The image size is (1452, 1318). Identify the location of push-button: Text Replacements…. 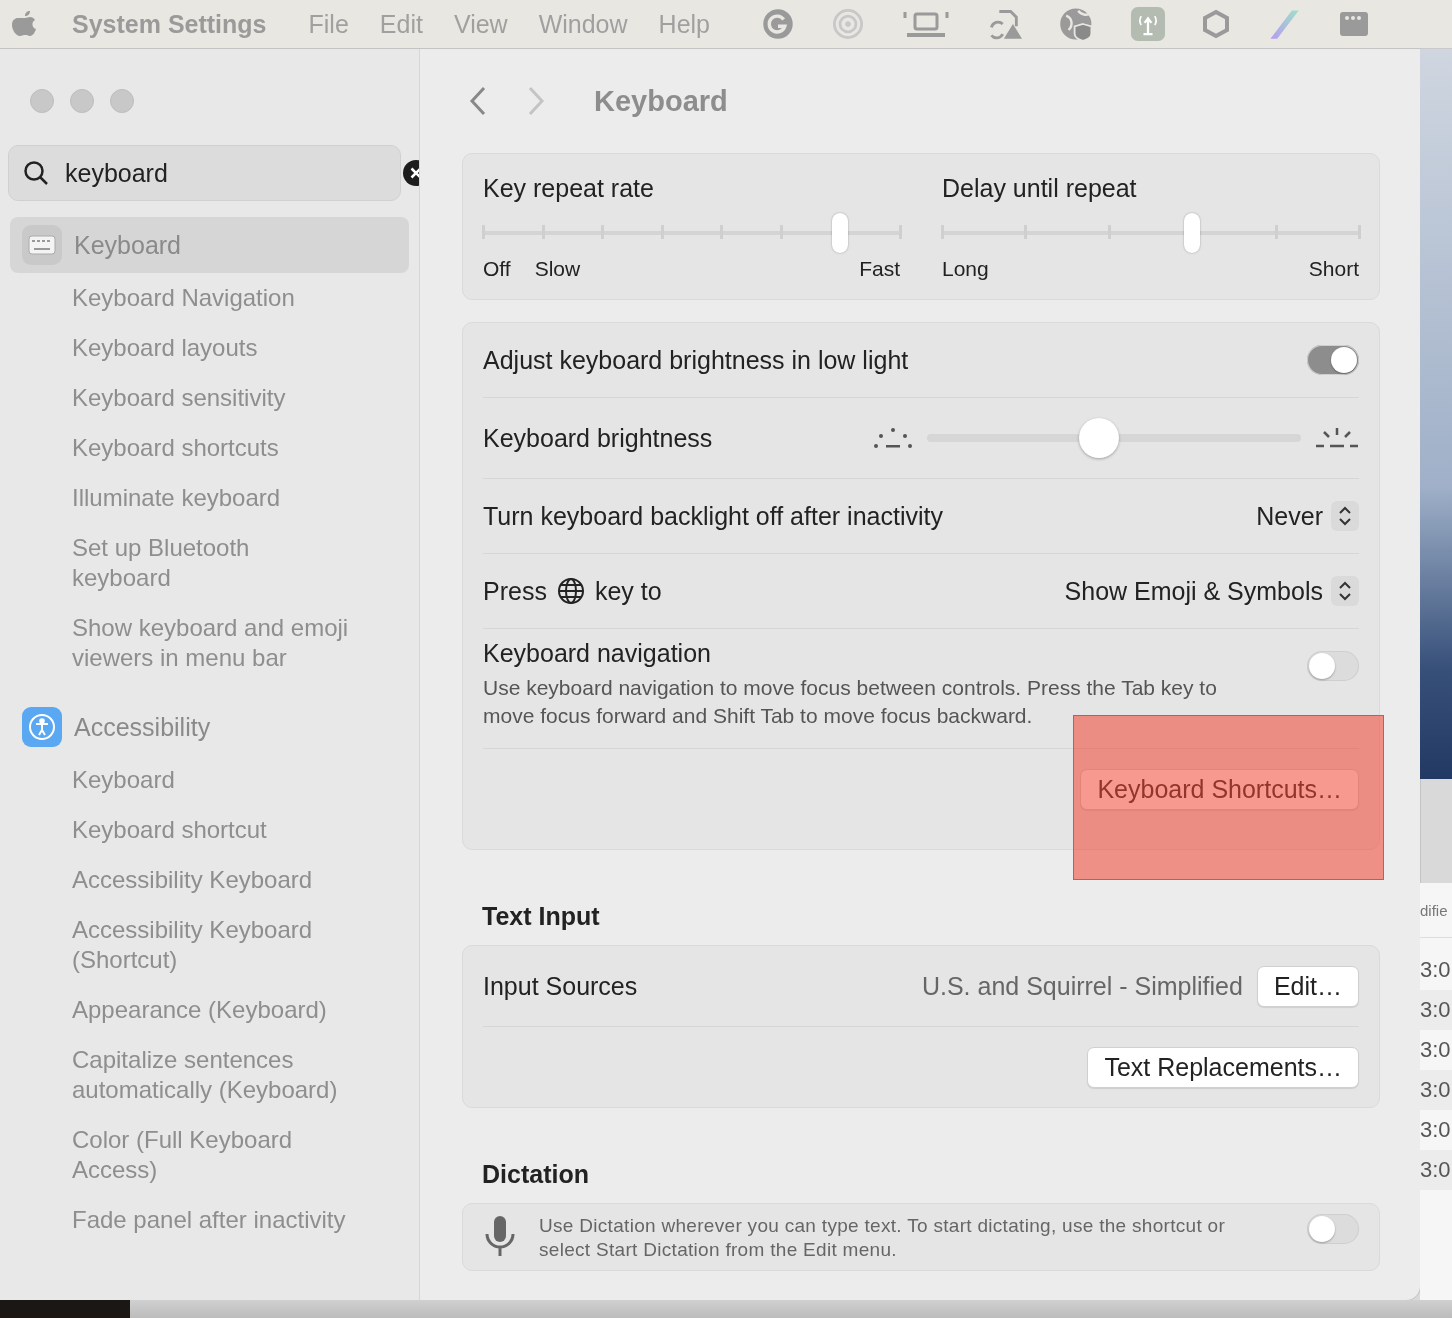
(1223, 1067).